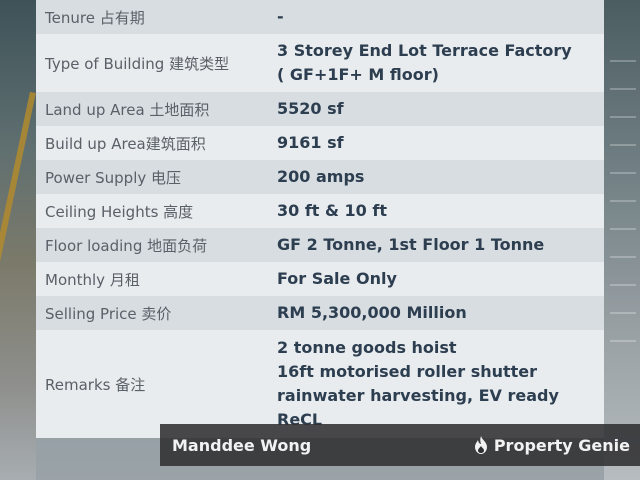  I want to click on row-label: Power Supply 电压, so click(152, 177).